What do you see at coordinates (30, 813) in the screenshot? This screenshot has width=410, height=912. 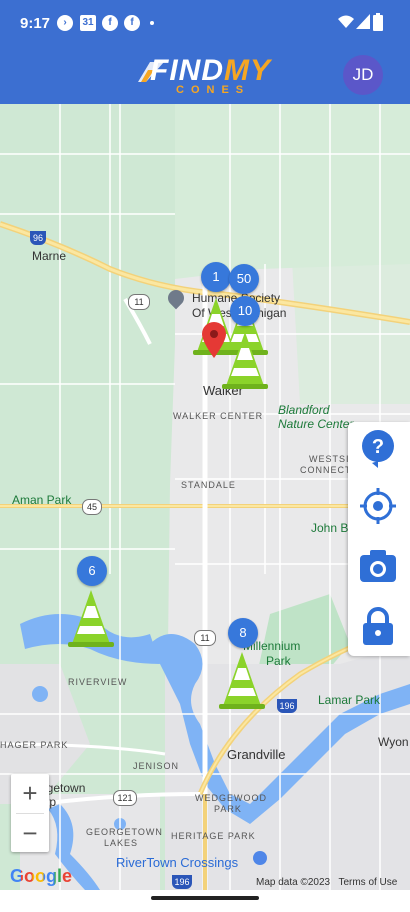 I see `zoom-control: + −` at bounding box center [30, 813].